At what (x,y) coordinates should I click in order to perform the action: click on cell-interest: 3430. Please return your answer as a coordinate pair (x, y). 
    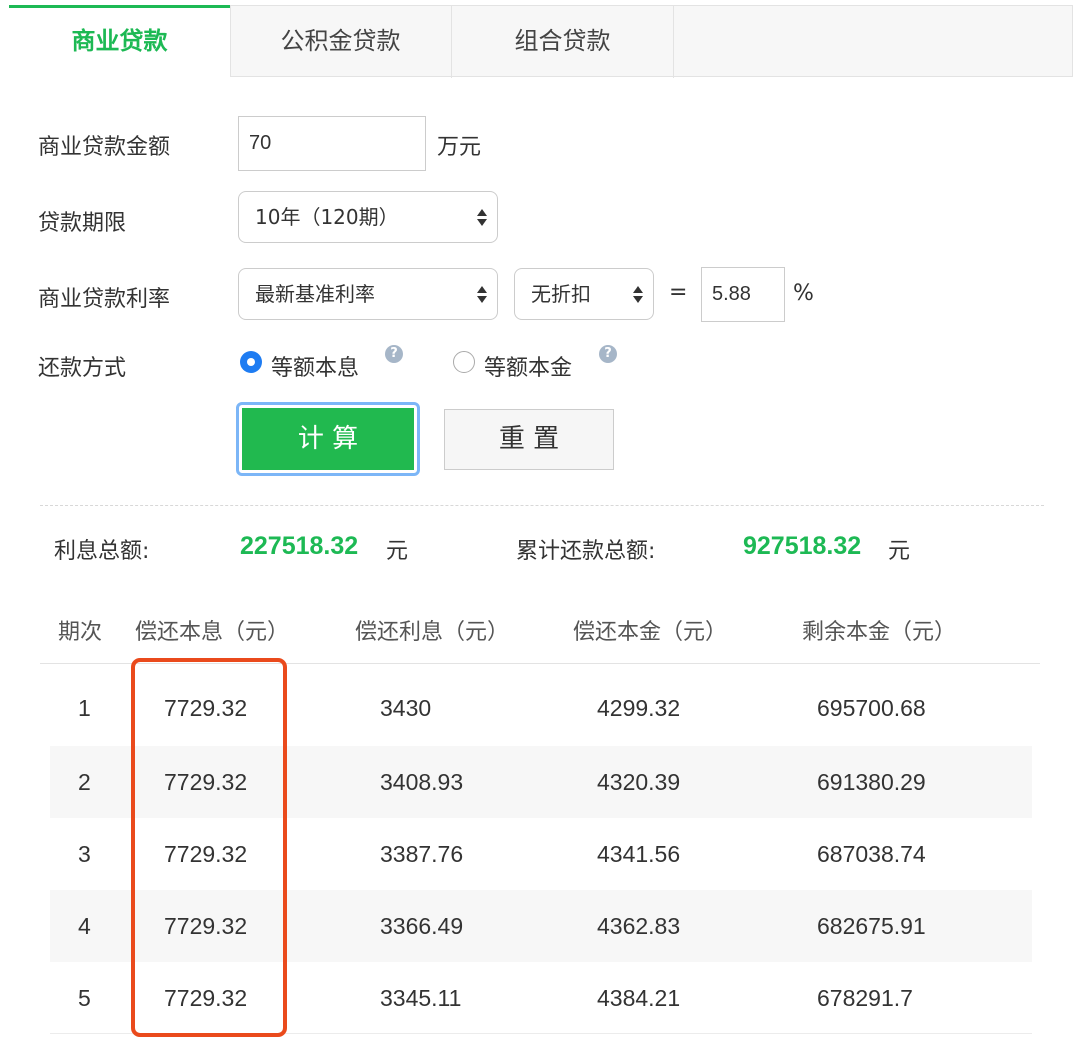
    Looking at the image, I should click on (406, 708).